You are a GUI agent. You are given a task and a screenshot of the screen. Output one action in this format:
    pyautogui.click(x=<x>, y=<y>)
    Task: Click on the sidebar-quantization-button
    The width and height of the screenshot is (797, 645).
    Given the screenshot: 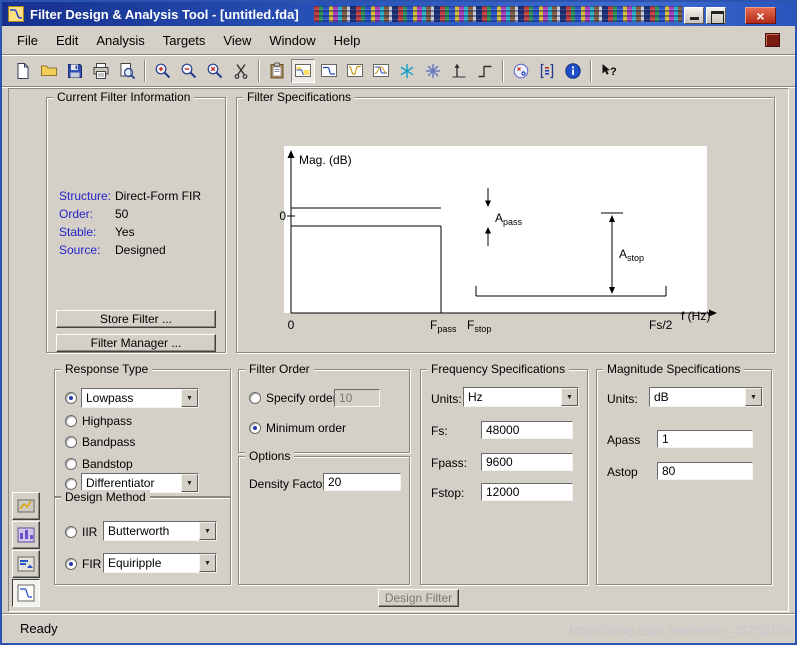 What is the action you would take?
    pyautogui.click(x=26, y=535)
    